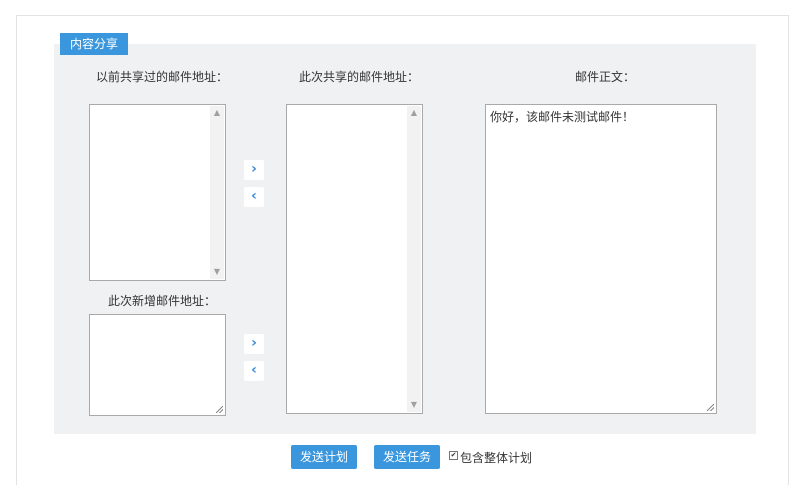 This screenshot has height=485, width=800. Describe the element at coordinates (453, 455) in the screenshot. I see `include-overall-plan-checkbox: ✔` at that location.